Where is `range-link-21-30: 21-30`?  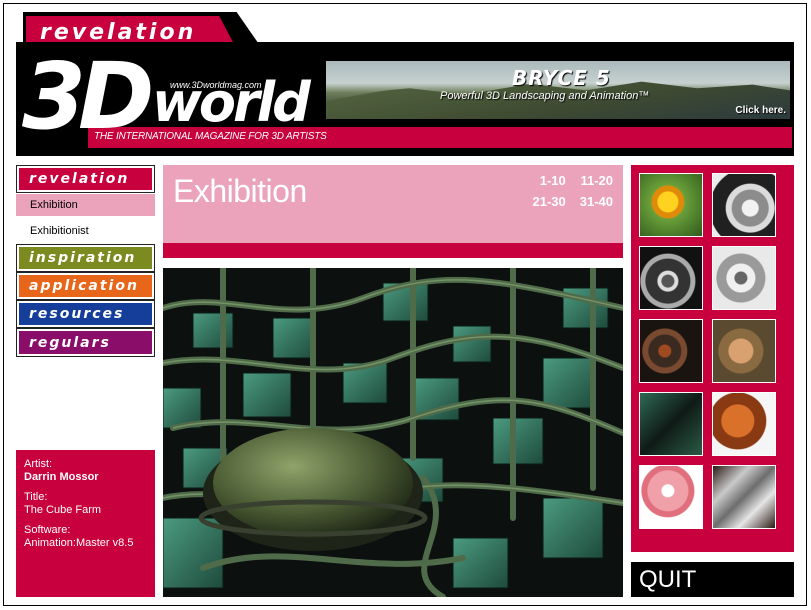 range-link-21-30: 21-30 is located at coordinates (549, 201).